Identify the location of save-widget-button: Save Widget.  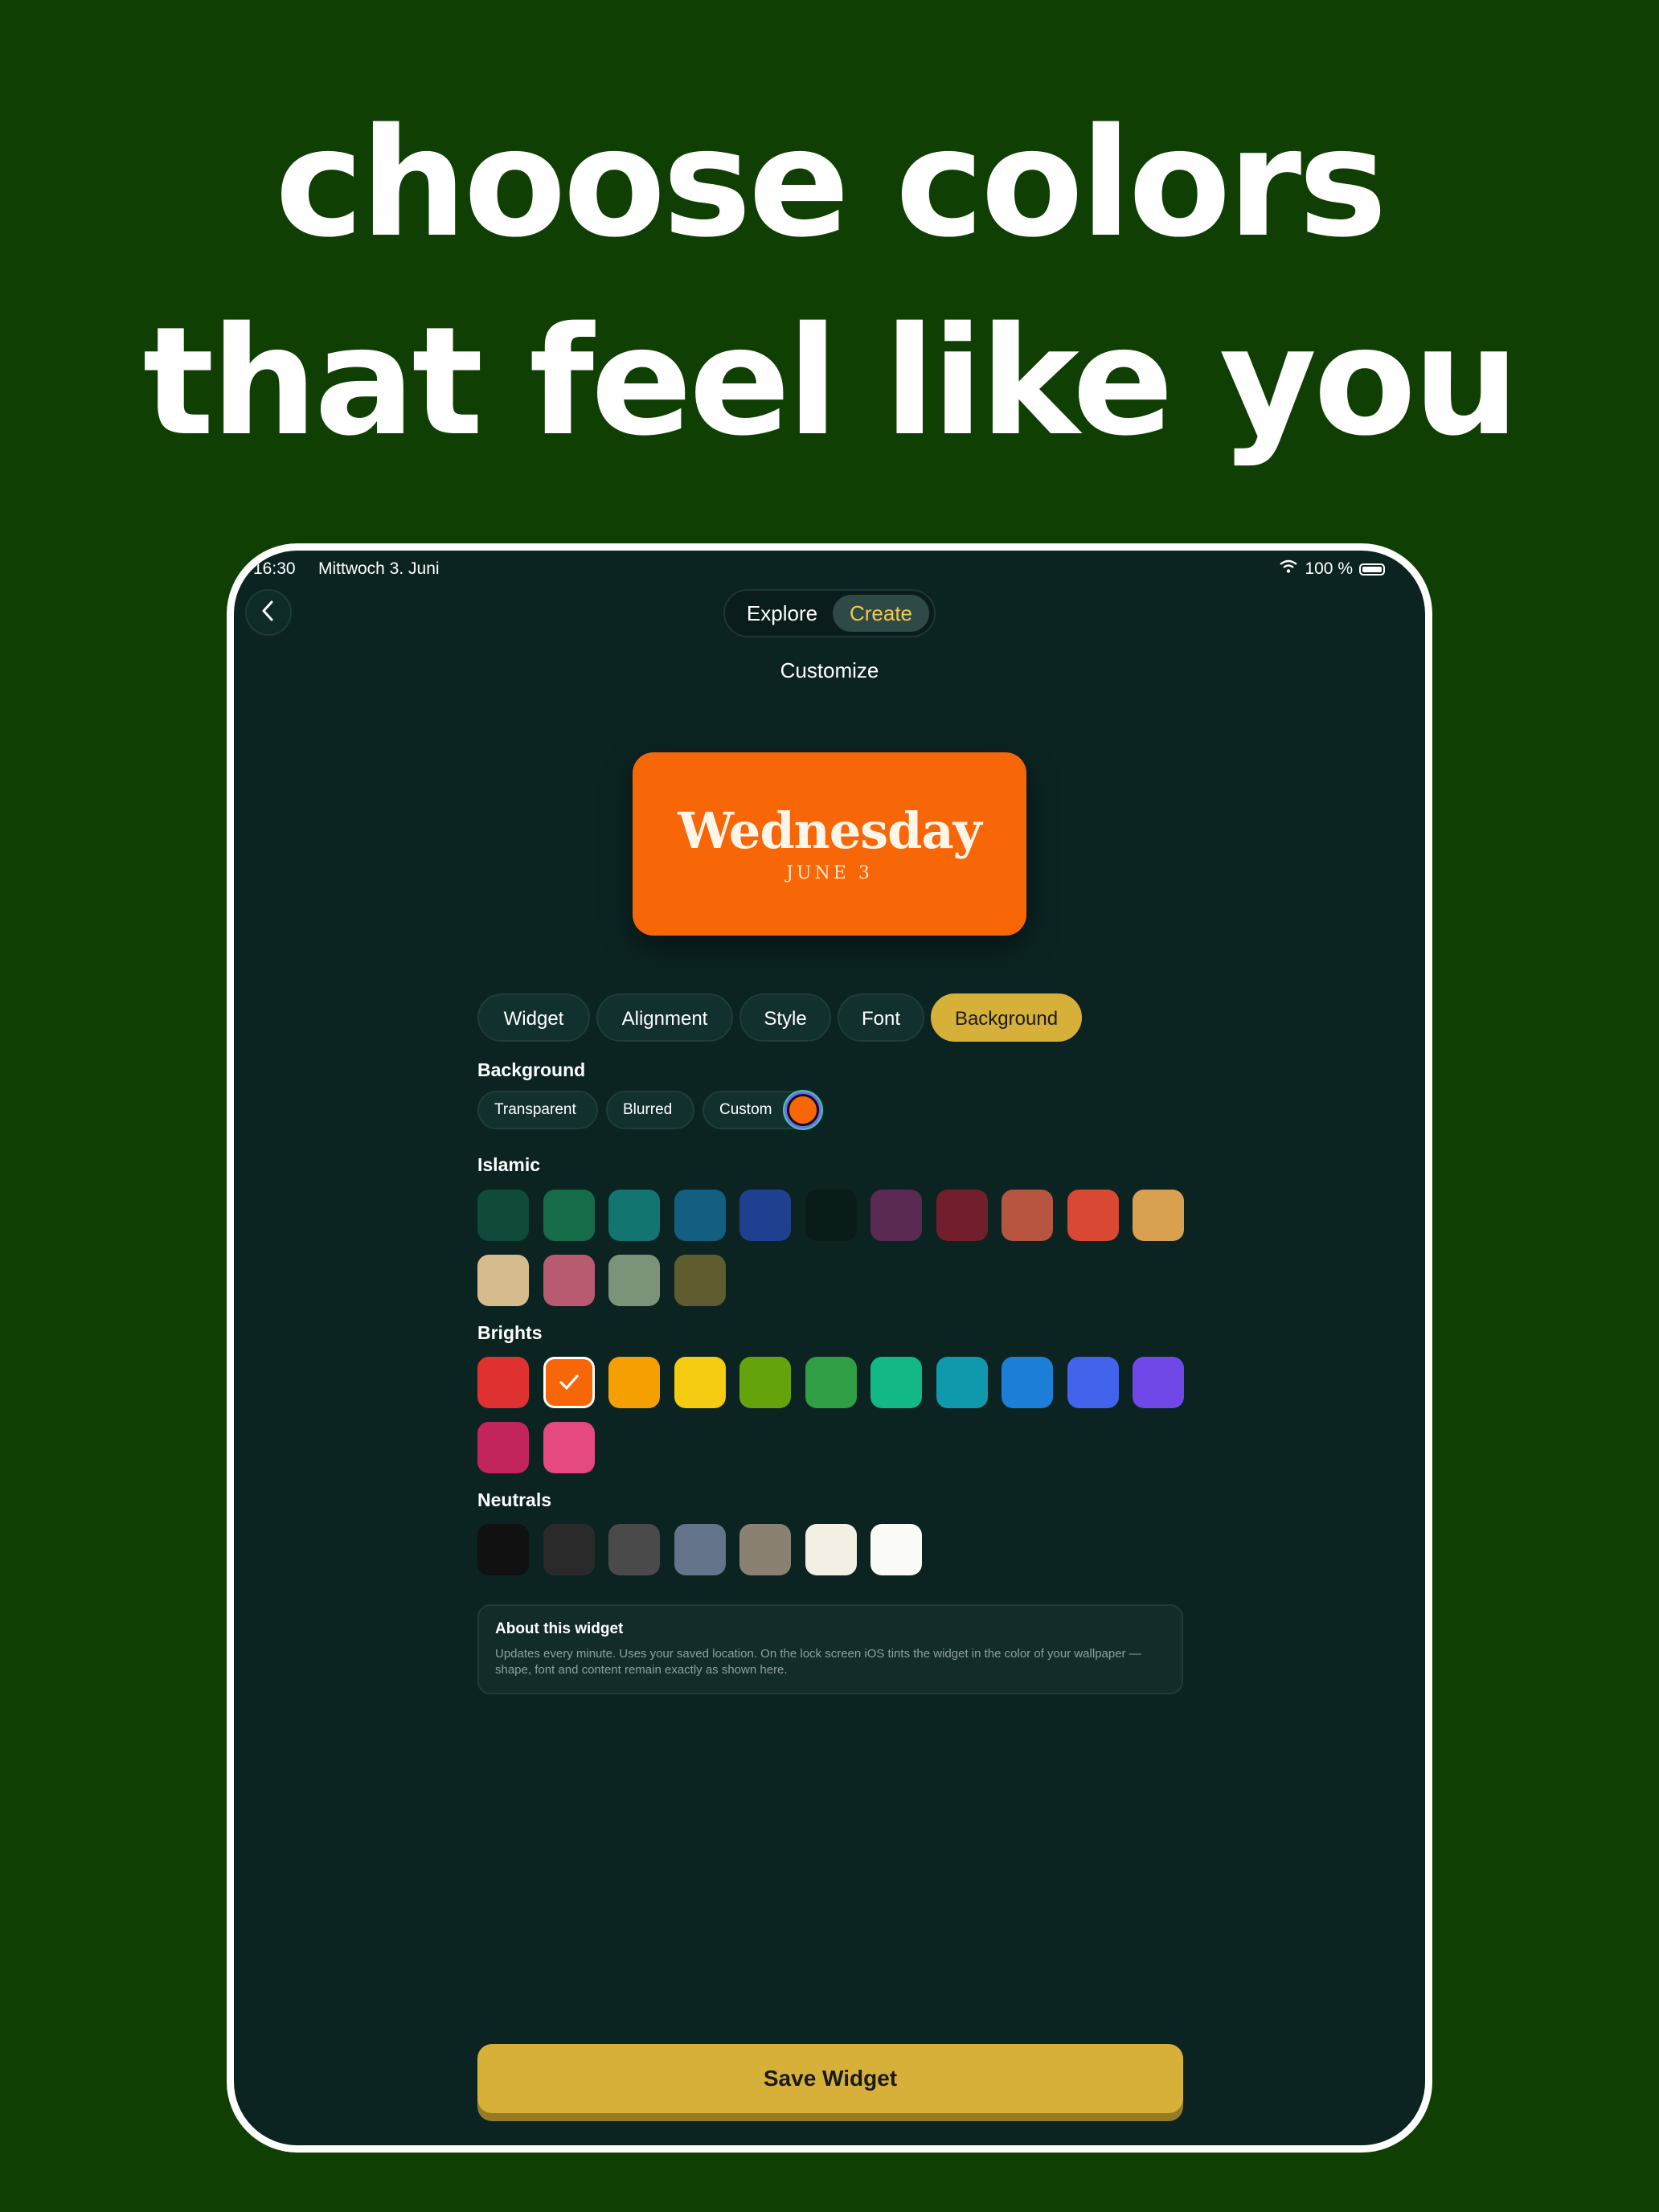
(830, 2078).